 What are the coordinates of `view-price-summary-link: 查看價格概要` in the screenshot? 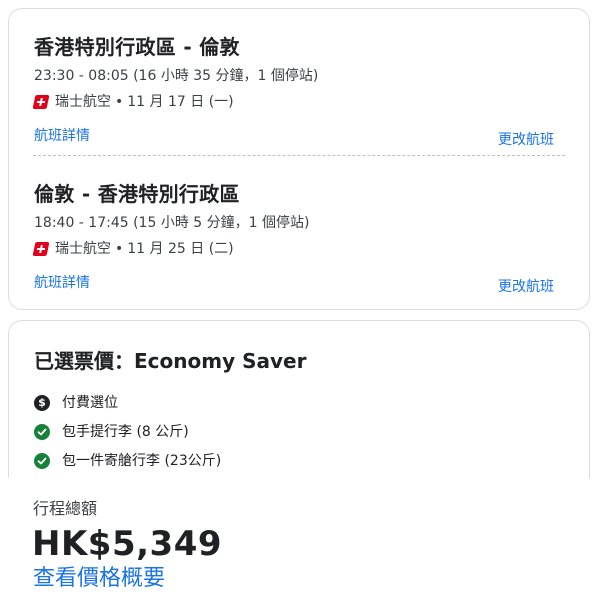 It's located at (99, 579).